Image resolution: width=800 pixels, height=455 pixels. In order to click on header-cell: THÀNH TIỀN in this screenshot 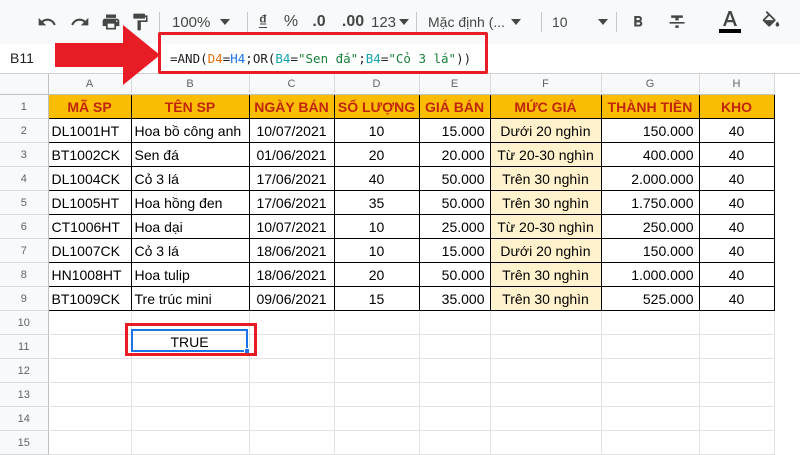, I will do `click(650, 106)`.